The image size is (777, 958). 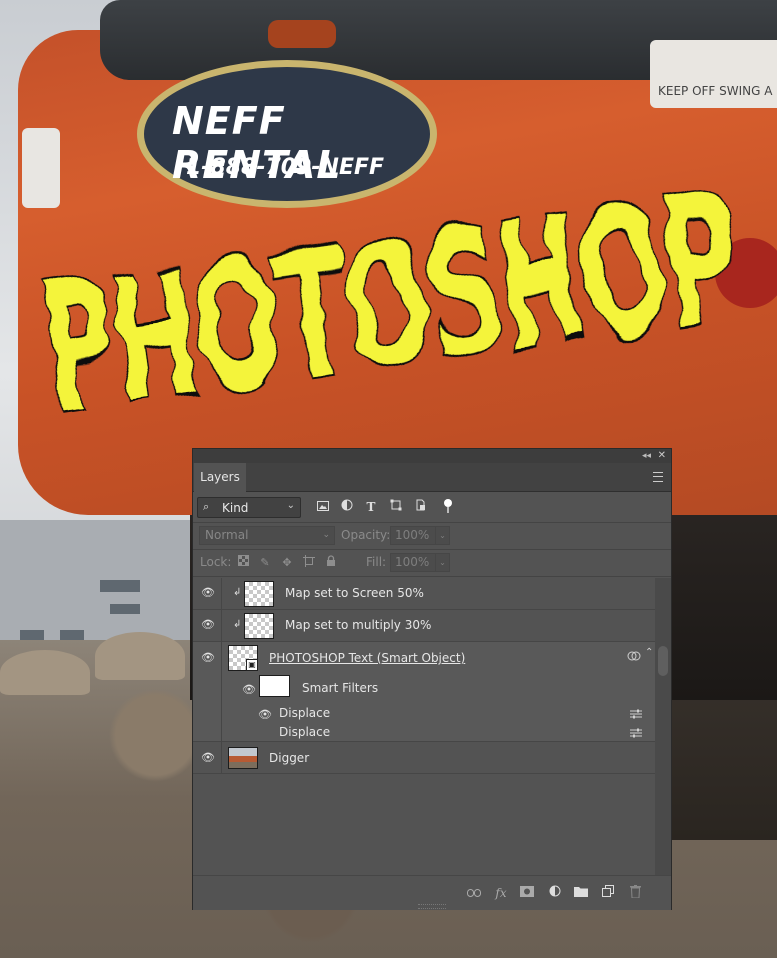 What do you see at coordinates (412, 562) in the screenshot?
I see `fill-value: 100%` at bounding box center [412, 562].